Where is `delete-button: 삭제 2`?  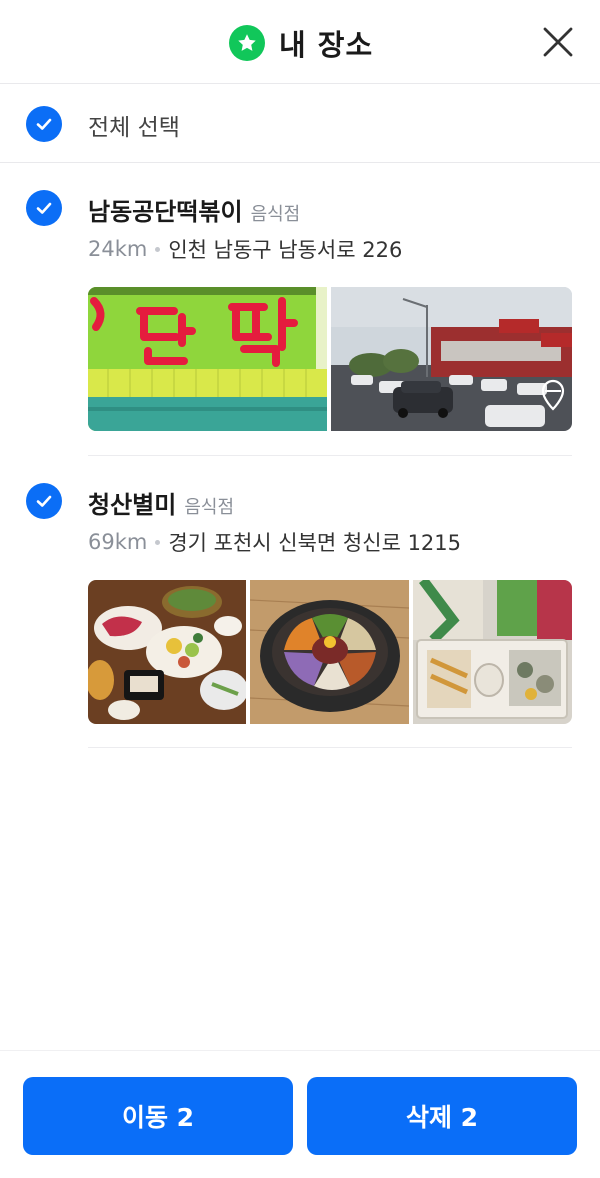
delete-button: 삭제 2 is located at coordinates (442, 1116).